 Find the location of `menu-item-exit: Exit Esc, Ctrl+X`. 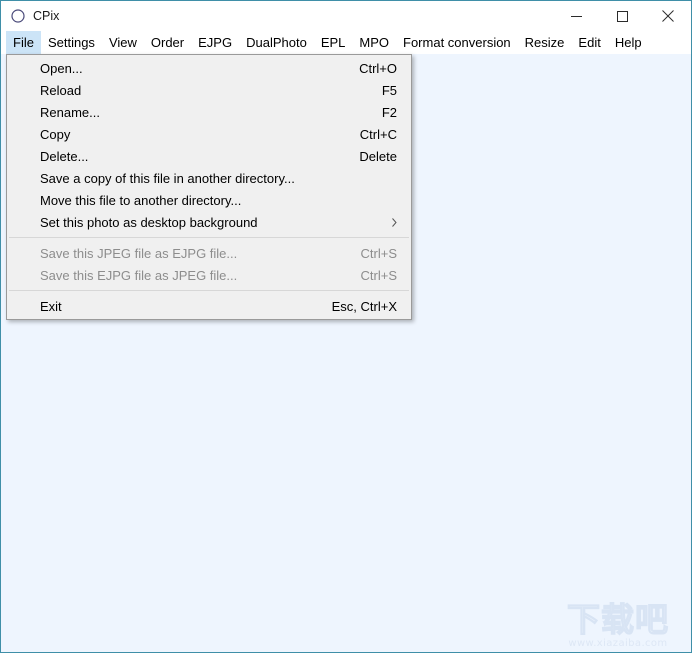

menu-item-exit: Exit Esc, Ctrl+X is located at coordinates (209, 306).